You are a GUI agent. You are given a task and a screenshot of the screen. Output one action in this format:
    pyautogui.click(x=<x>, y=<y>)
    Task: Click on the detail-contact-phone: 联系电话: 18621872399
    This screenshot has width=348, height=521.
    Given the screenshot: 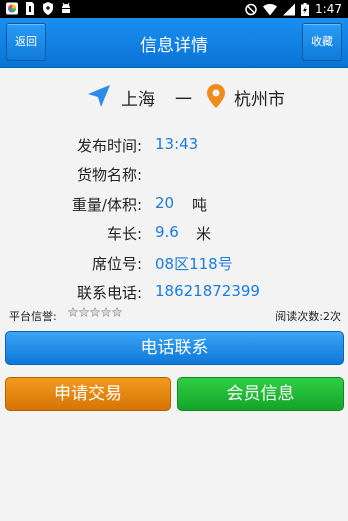 What is the action you would take?
    pyautogui.click(x=174, y=291)
    